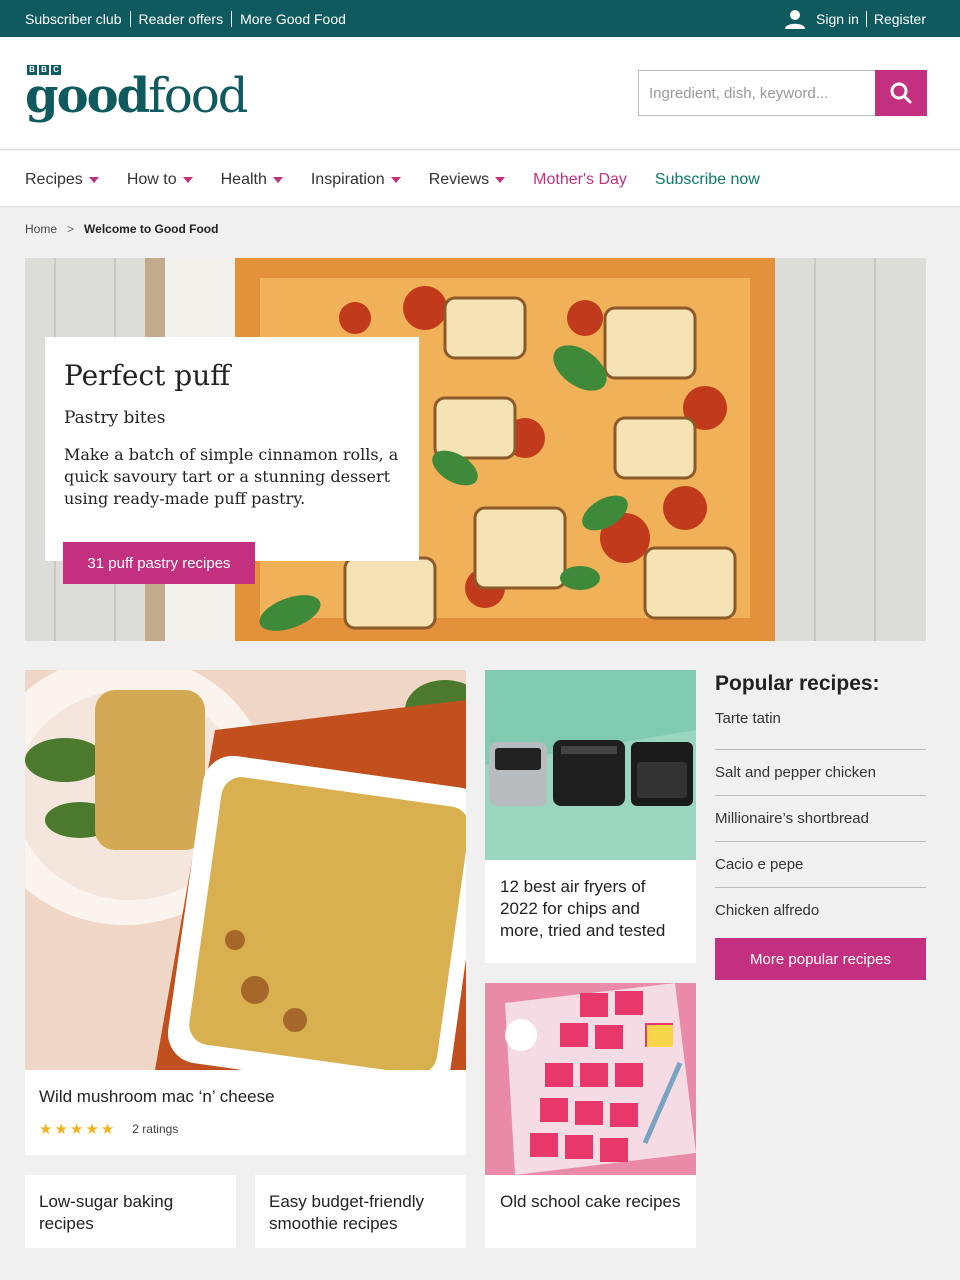  I want to click on nav-item-how-to: How to, so click(160, 180).